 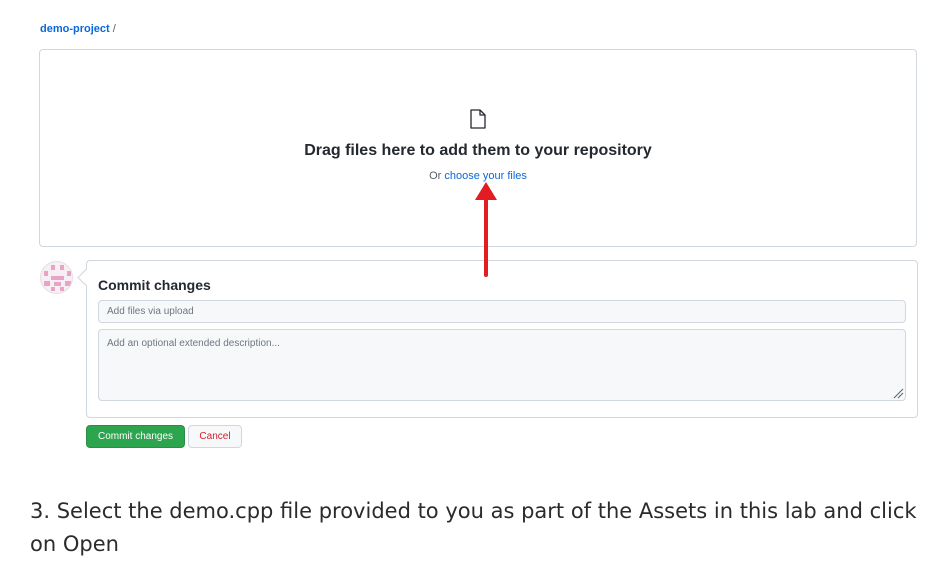 I want to click on file-icon, so click(x=478, y=119).